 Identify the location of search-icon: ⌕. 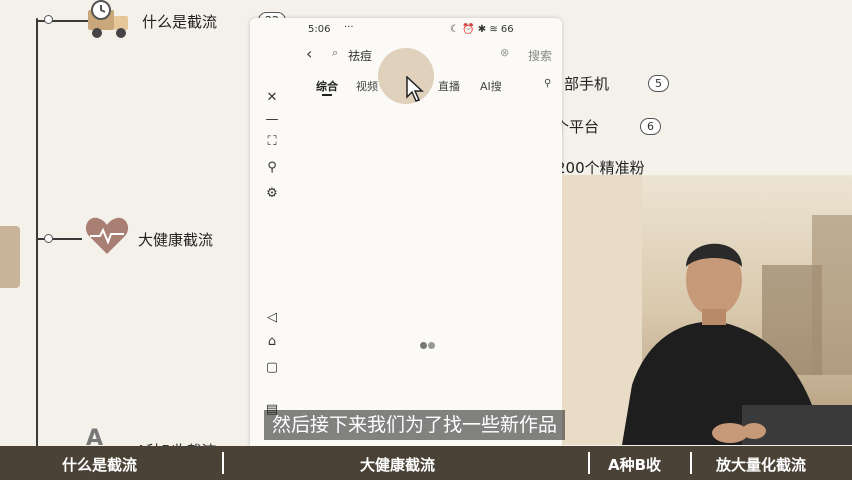
(335, 52).